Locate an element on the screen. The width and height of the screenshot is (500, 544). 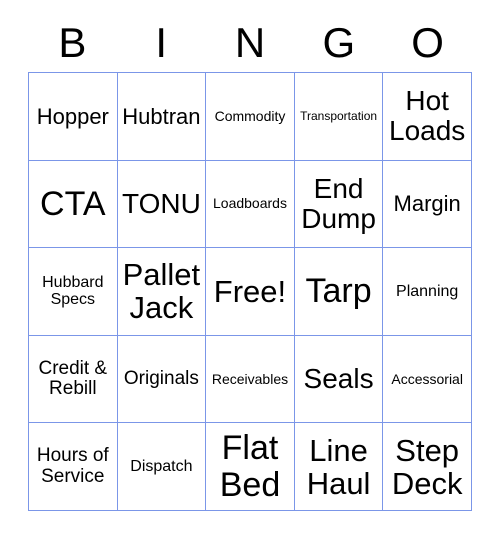
bingo-cell-g3: Tarp is located at coordinates (339, 292).